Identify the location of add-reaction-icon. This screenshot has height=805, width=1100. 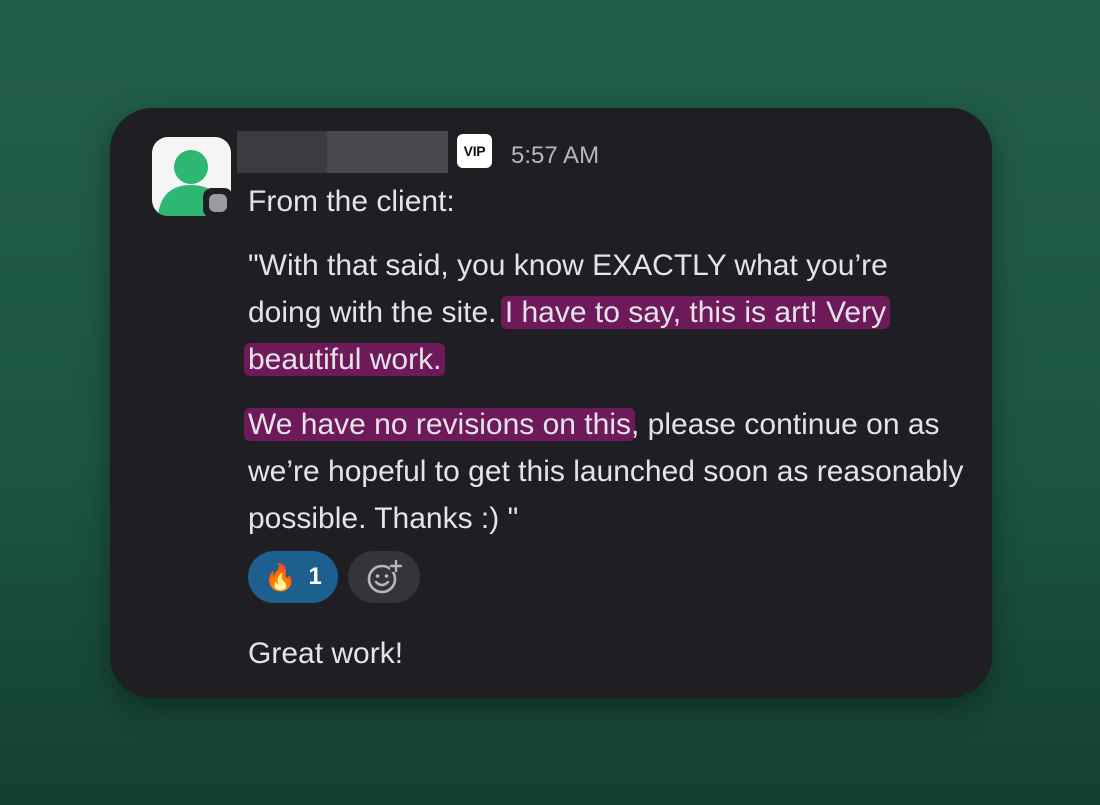
(385, 576).